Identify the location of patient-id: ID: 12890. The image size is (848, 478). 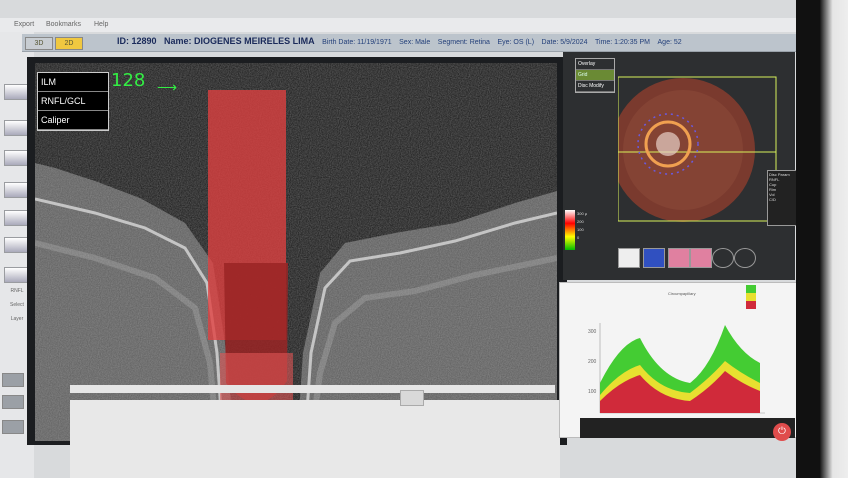
(137, 41).